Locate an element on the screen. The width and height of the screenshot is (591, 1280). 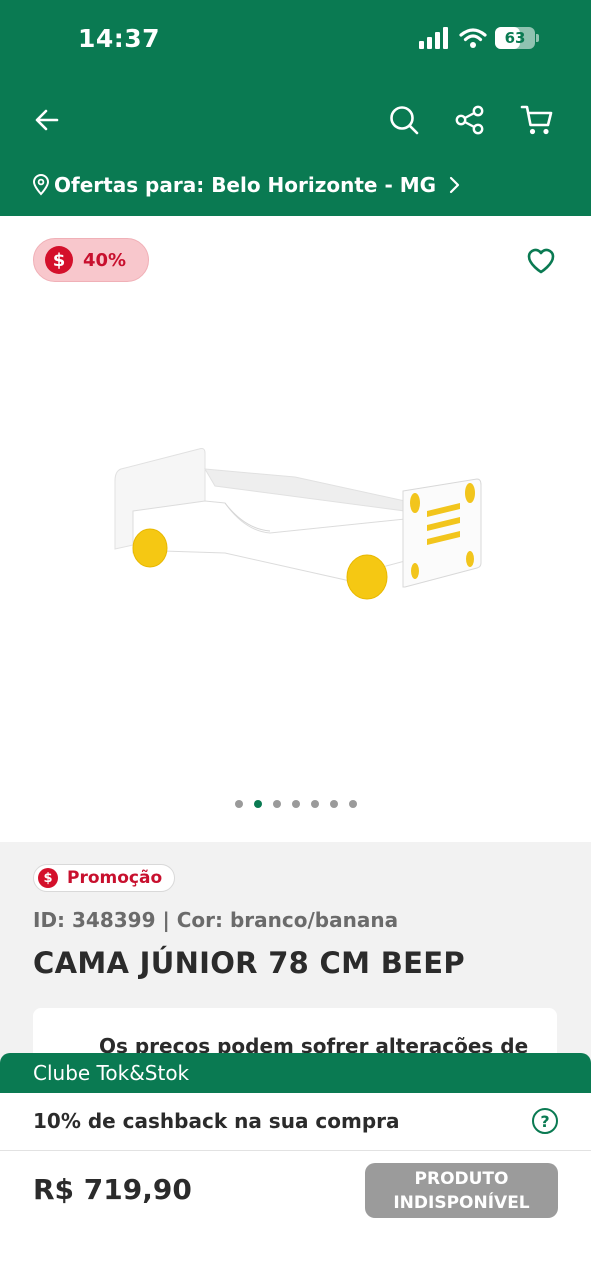
location-selector: Ofertas para: Belo Horizonte - MG is located at coordinates (247, 185).